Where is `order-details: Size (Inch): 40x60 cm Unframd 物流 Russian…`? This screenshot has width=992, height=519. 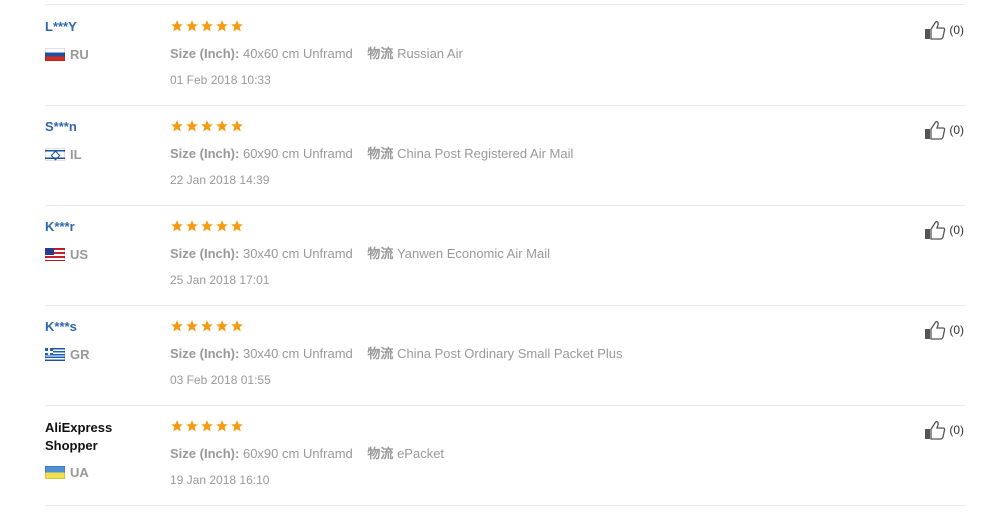 order-details: Size (Inch): 40x60 cm Unframd 物流 Russian… is located at coordinates (316, 52).